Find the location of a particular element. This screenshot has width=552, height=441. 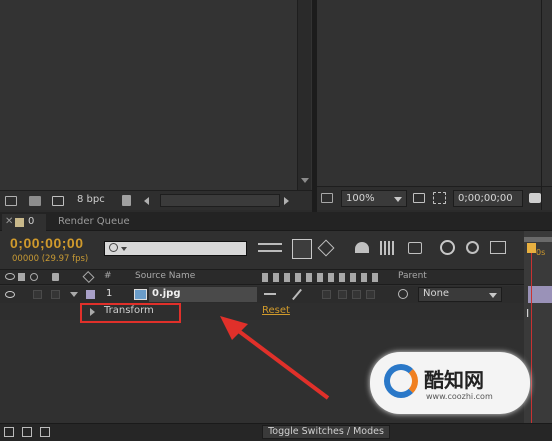

project-scrollbar is located at coordinates (304, 95).